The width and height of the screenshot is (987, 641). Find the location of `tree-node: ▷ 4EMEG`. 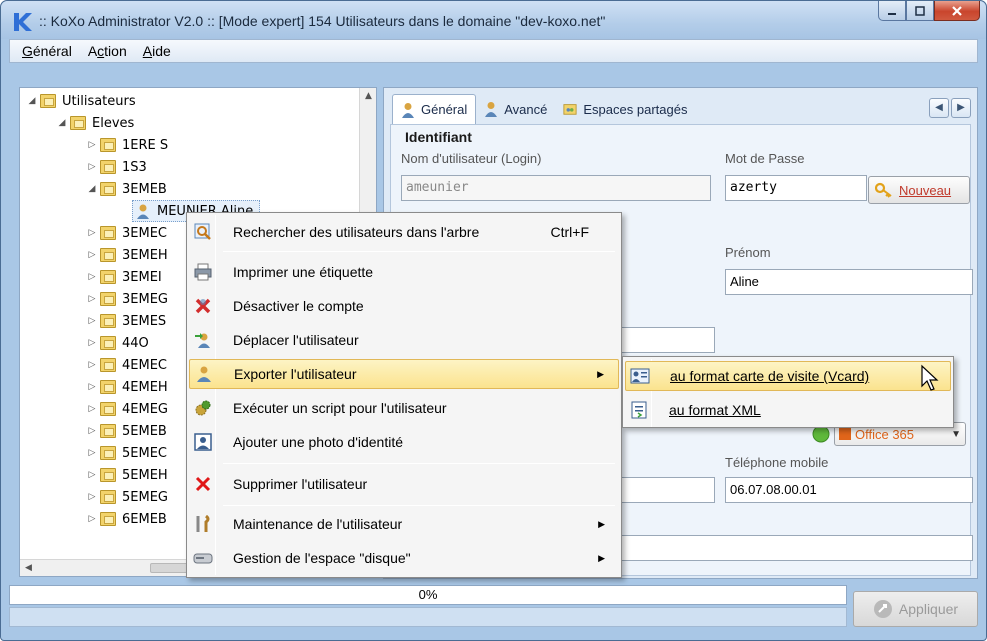

tree-node: ▷ 4EMEG is located at coordinates (127, 409).